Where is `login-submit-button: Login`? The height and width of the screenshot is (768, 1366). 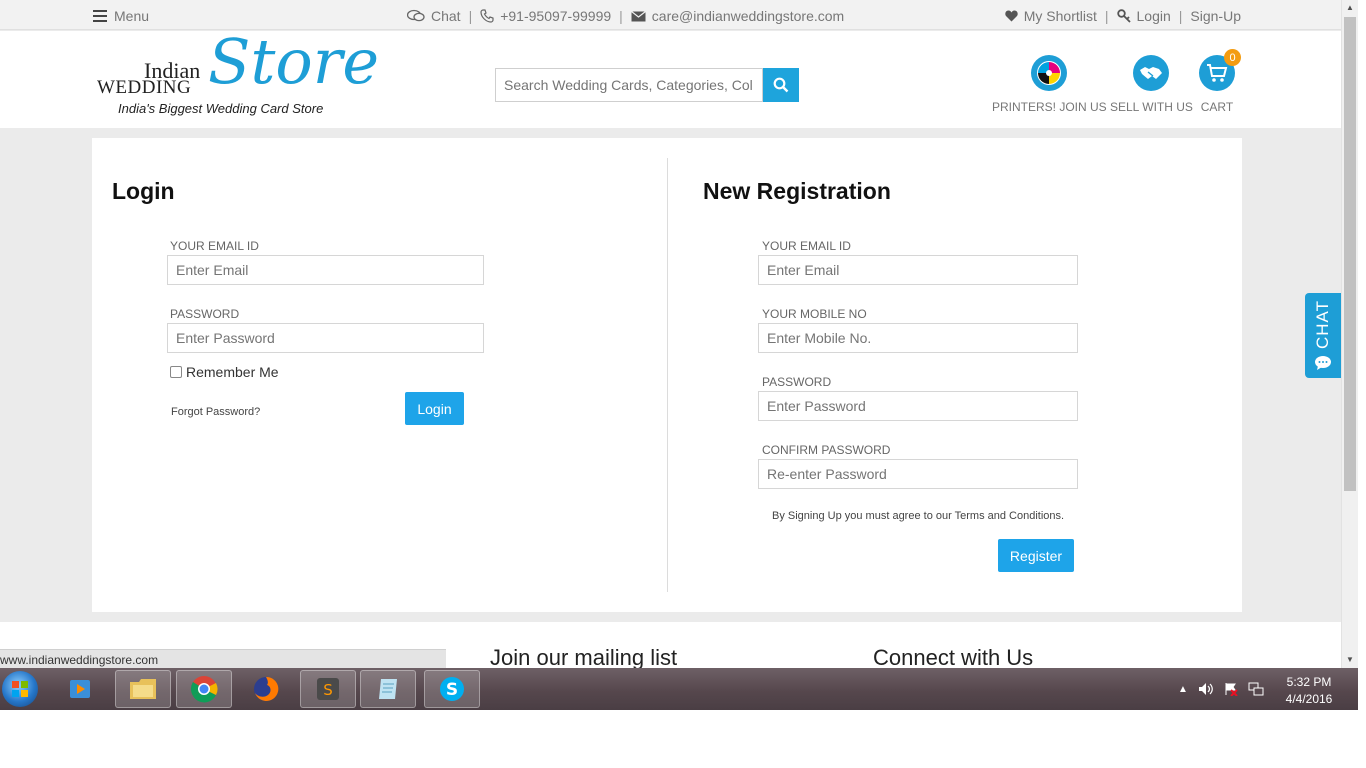 login-submit-button: Login is located at coordinates (434, 408).